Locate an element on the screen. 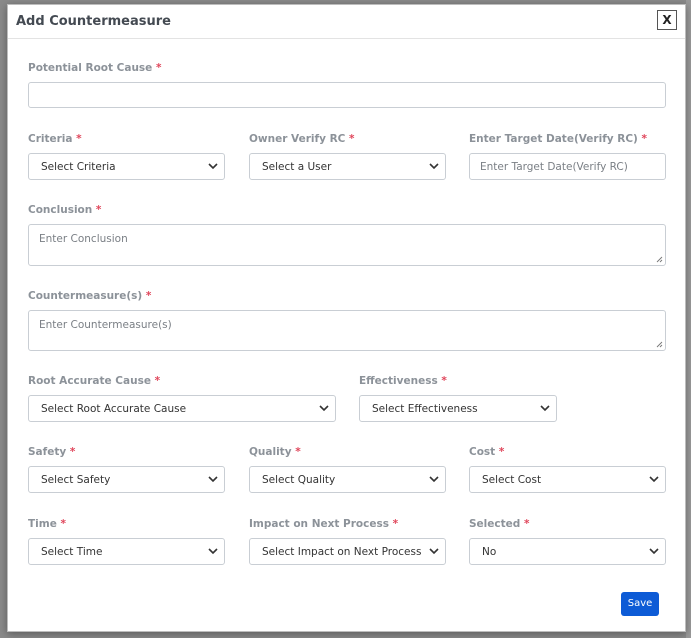 The width and height of the screenshot is (691, 638). impact-next-process-select: Select Impact on Next Process is located at coordinates (347, 551).